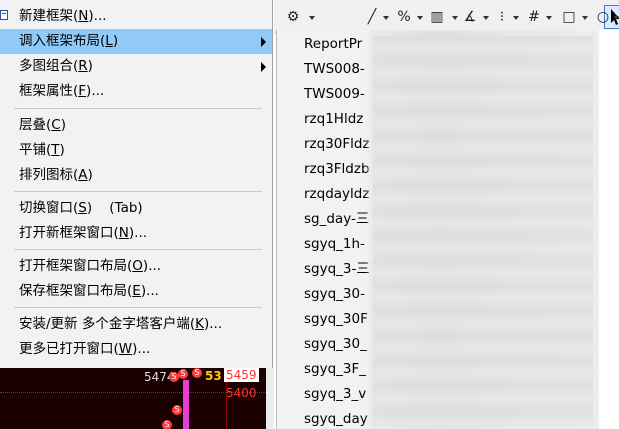 This screenshot has width=619, height=429. What do you see at coordinates (62, 41) in the screenshot?
I see `menu-item-label: 调入框架布局(` at bounding box center [62, 41].